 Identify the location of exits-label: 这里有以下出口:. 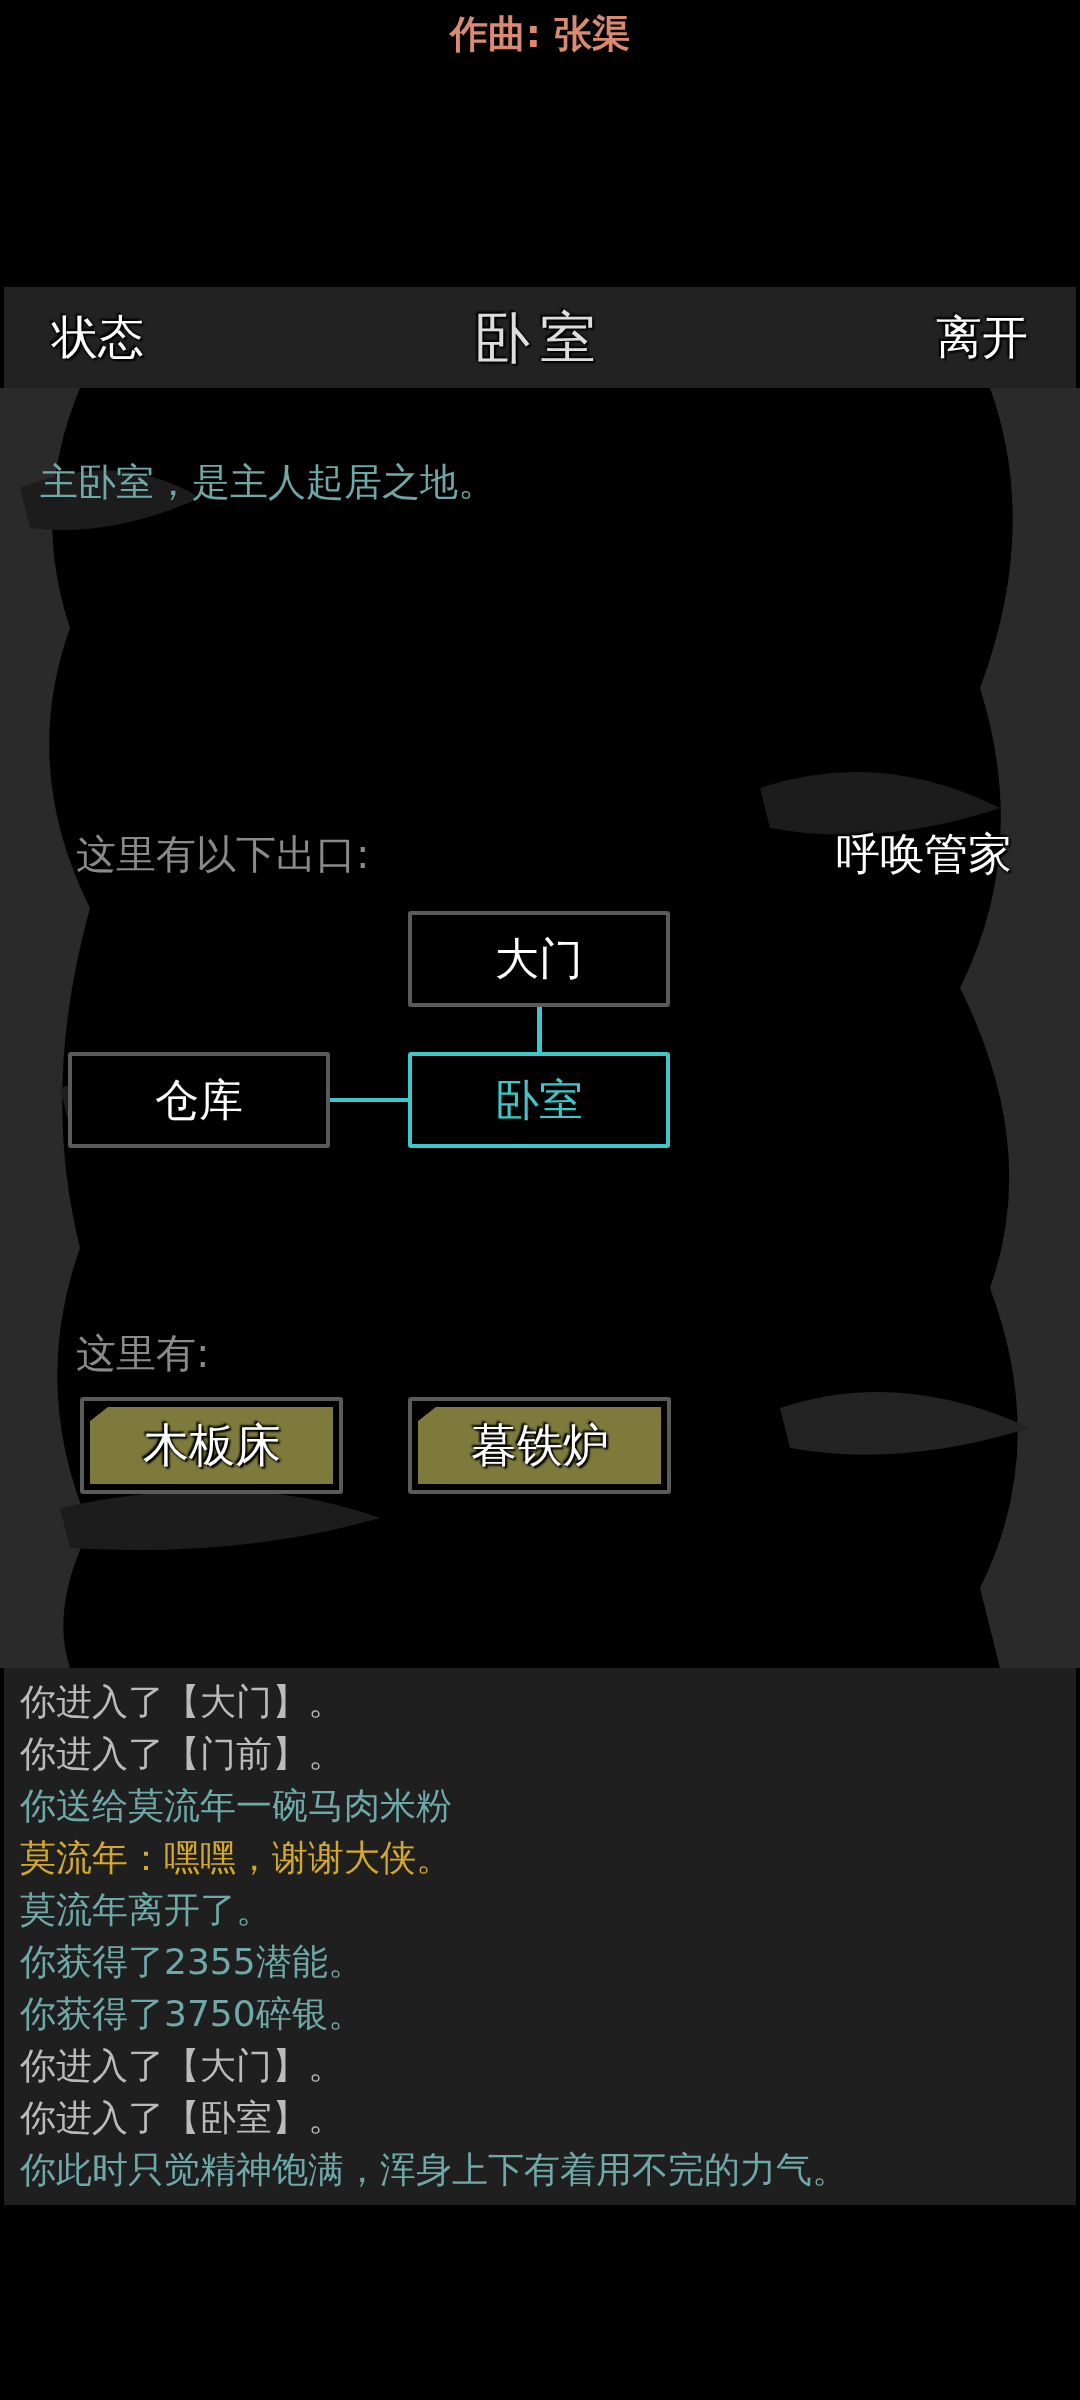
(223, 854).